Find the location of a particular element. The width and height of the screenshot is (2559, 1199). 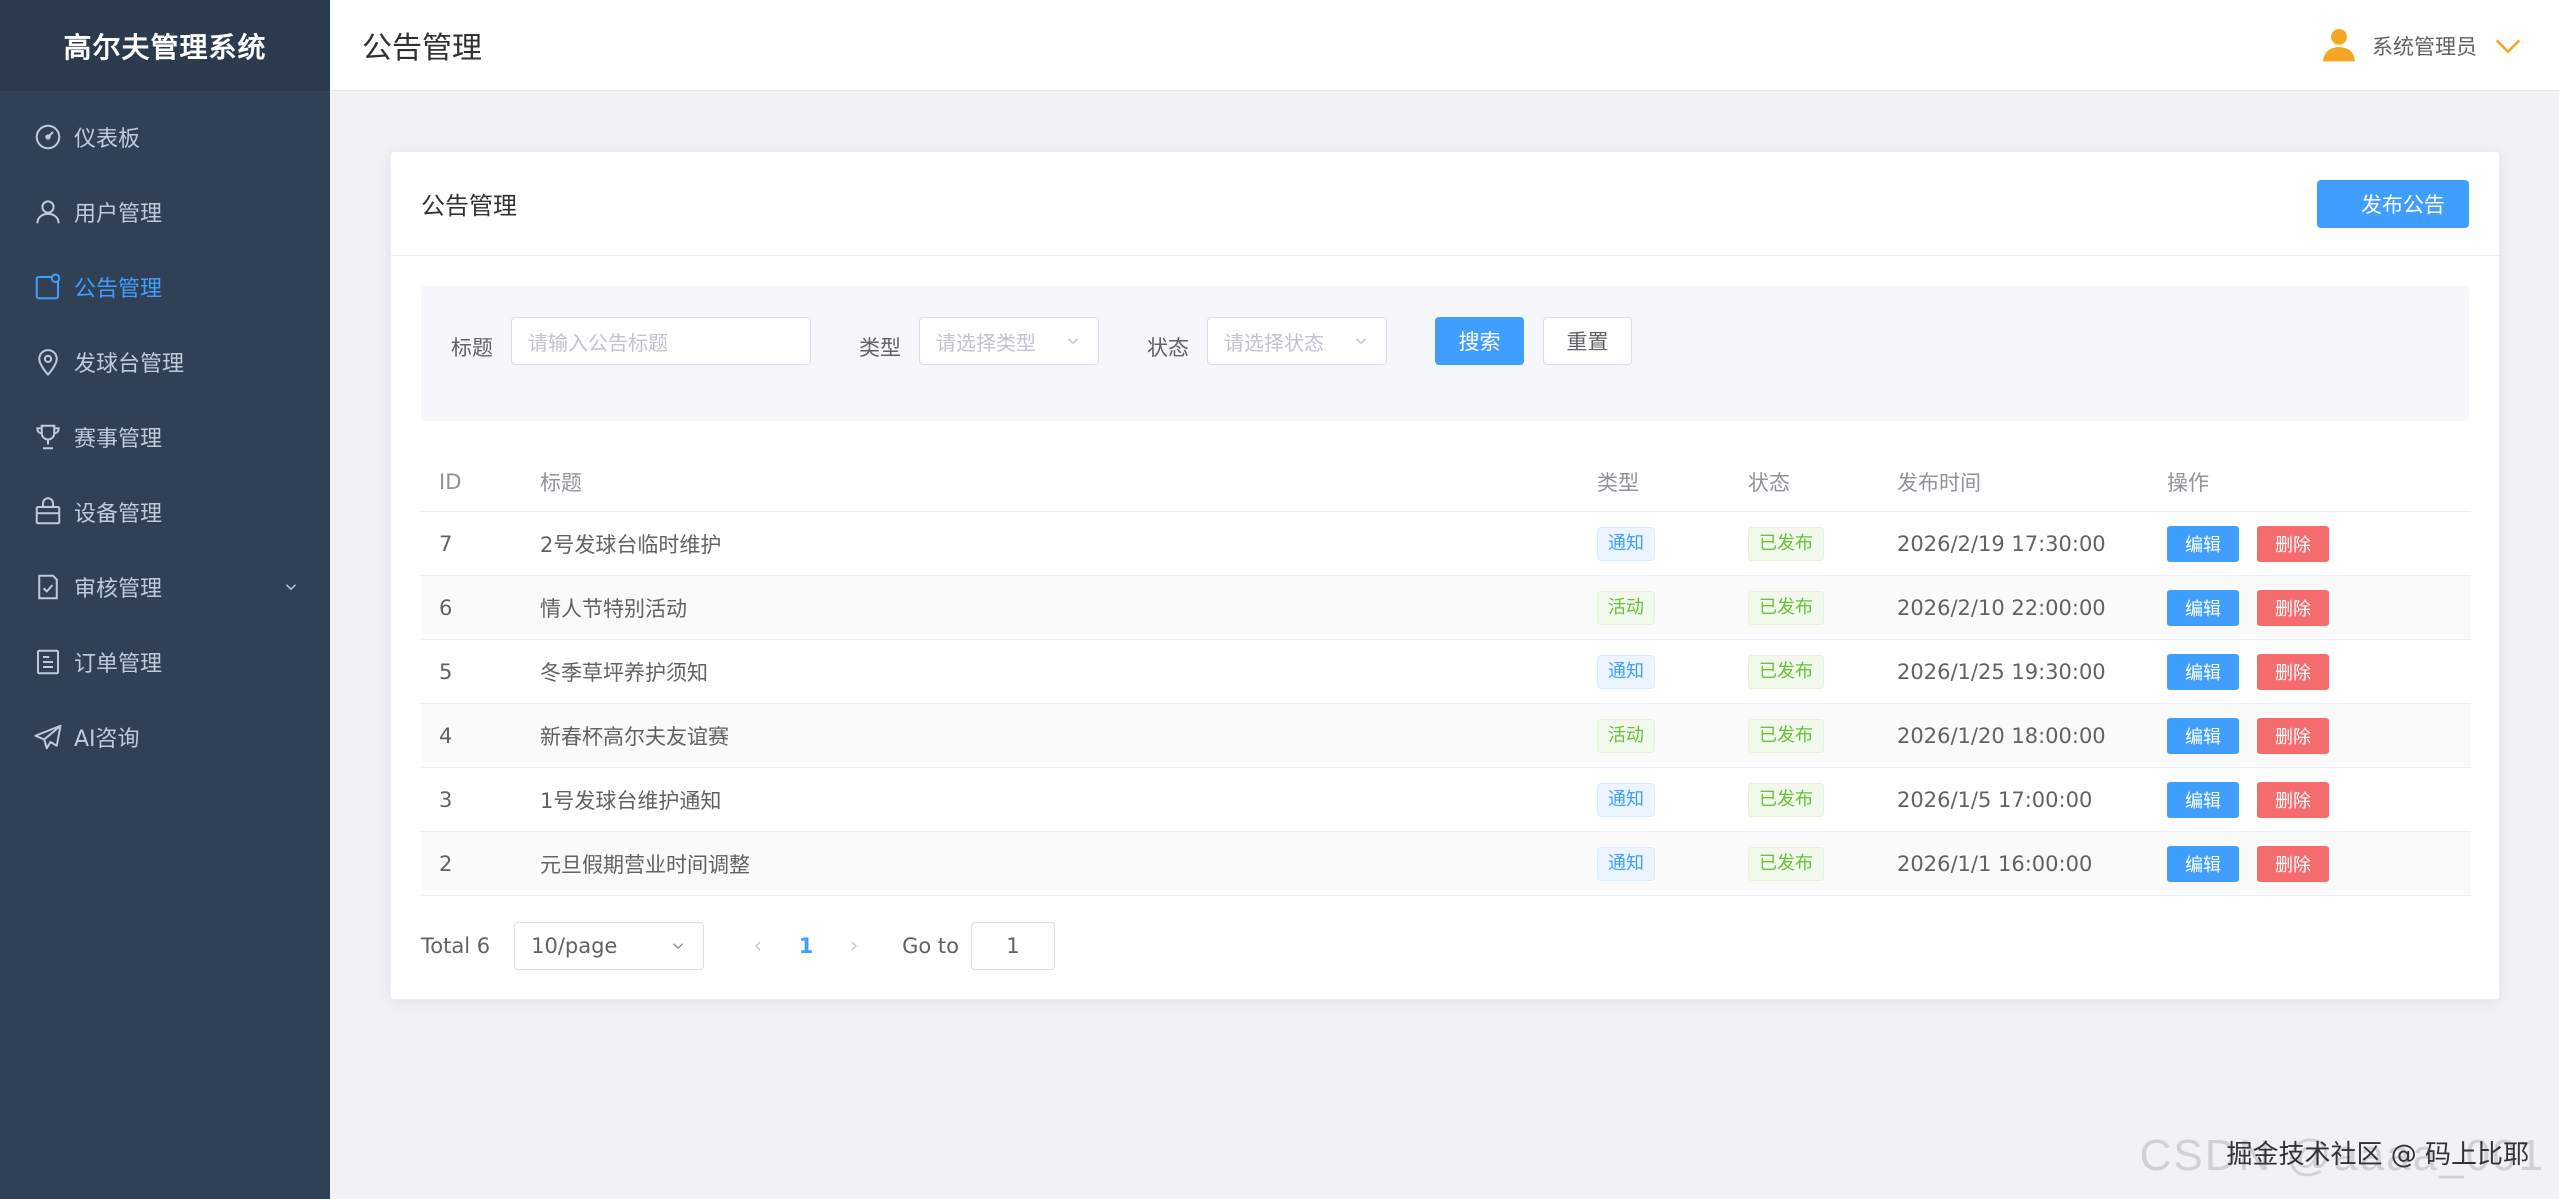

pagination-total: Total 6 is located at coordinates (456, 946).